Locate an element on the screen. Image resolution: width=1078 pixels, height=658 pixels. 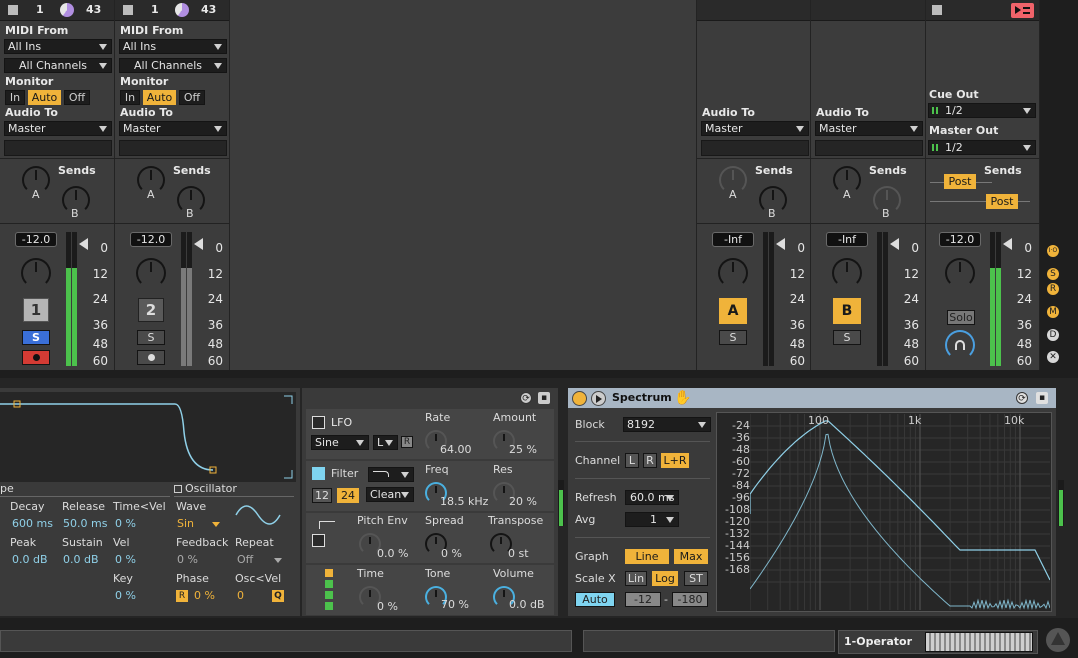
oscillator-checkbox is located at coordinates (178, 489).